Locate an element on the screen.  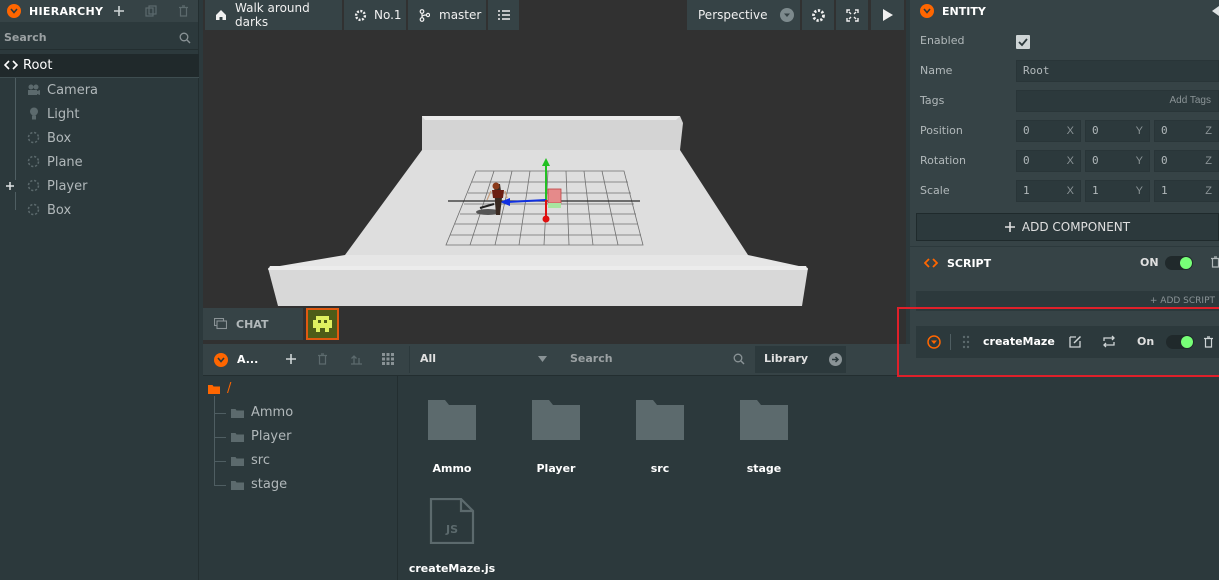
folder-player: Player is located at coordinates (261, 436).